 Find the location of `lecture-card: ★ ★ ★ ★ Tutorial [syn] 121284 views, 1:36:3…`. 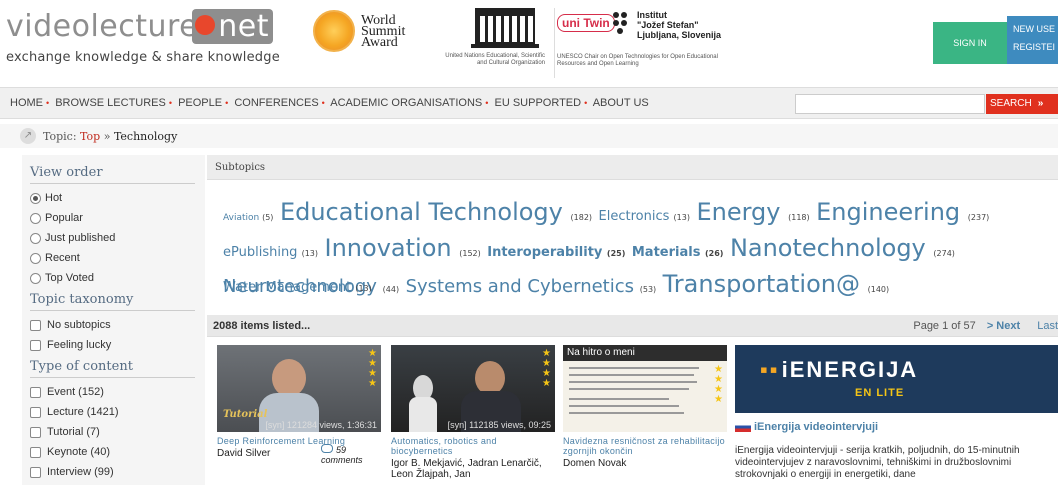

lecture-card: ★ ★ ★ ★ Tutorial [syn] 121284 views, 1:36:3… is located at coordinates (300, 405).